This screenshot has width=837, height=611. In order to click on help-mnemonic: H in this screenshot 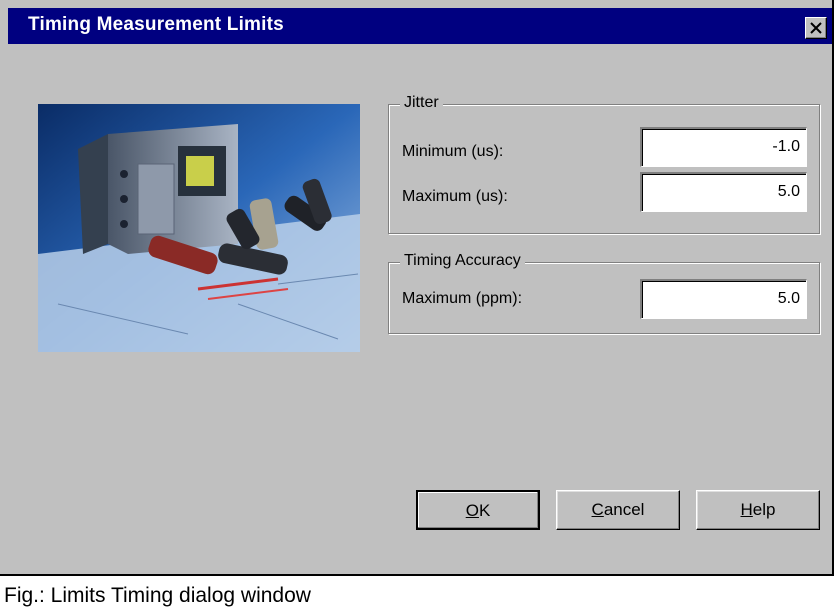, I will do `click(746, 509)`.